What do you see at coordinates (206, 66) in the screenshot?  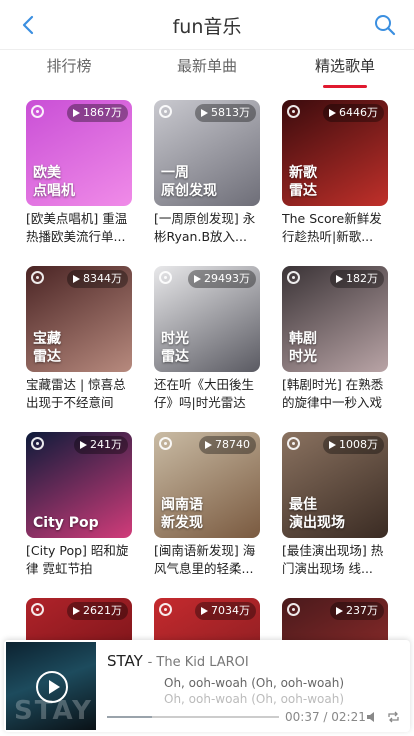 I see `tab-label: 最新单曲` at bounding box center [206, 66].